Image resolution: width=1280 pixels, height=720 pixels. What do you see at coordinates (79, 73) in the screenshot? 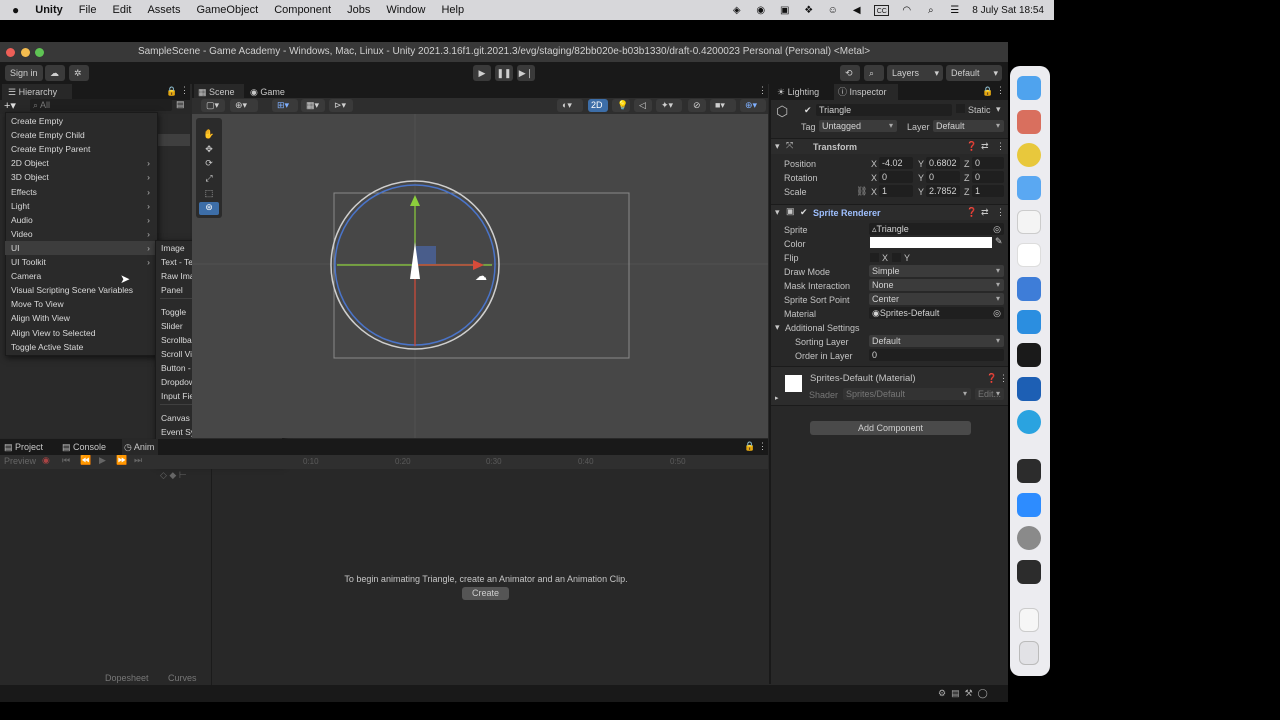
I see `collab-icon: ✲` at bounding box center [79, 73].